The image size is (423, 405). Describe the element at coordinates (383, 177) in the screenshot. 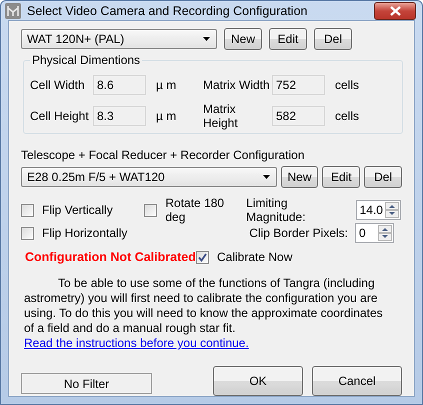

I see `configuration-button: Del` at that location.